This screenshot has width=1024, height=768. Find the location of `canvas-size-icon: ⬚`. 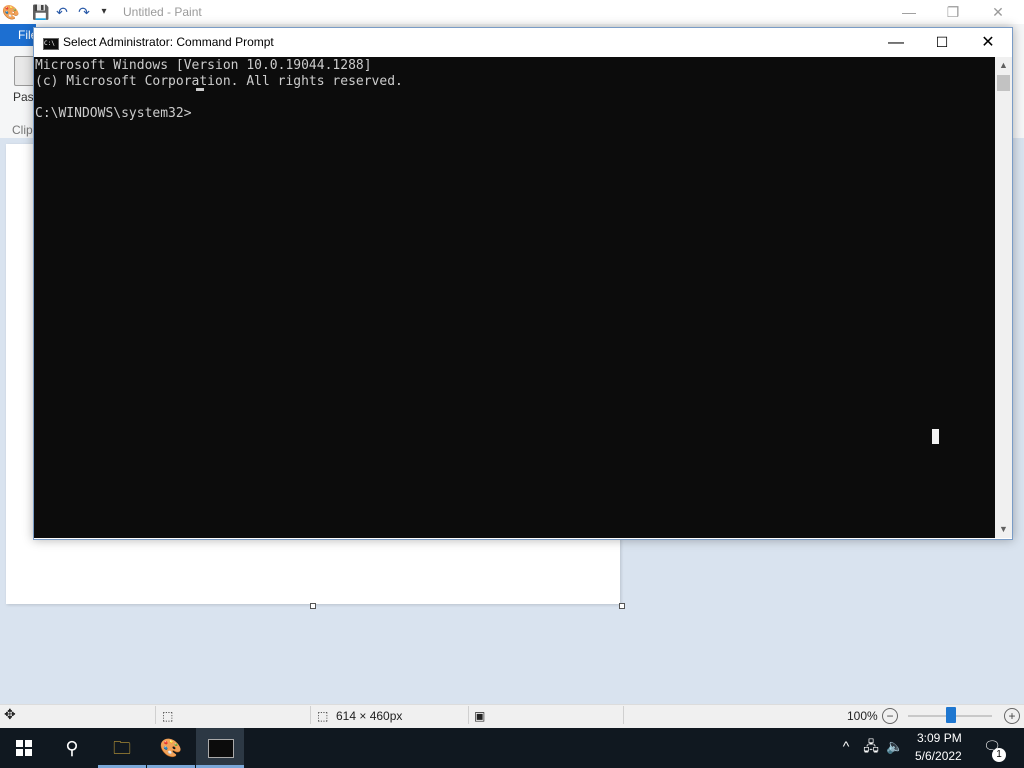

canvas-size-icon: ⬚ is located at coordinates (323, 716).